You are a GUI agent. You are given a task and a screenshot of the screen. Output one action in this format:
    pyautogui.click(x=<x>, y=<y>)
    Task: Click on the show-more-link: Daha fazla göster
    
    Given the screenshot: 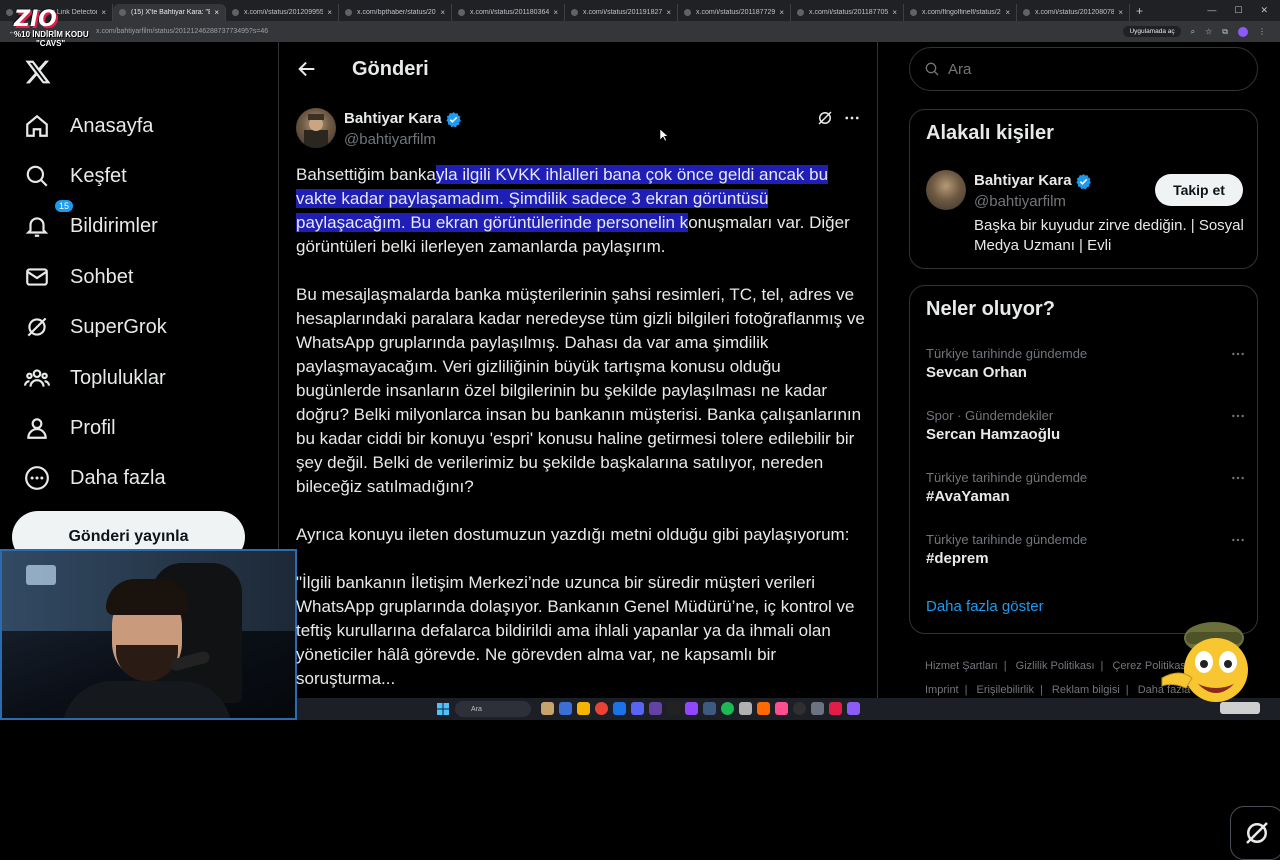 What is the action you would take?
    pyautogui.click(x=985, y=606)
    